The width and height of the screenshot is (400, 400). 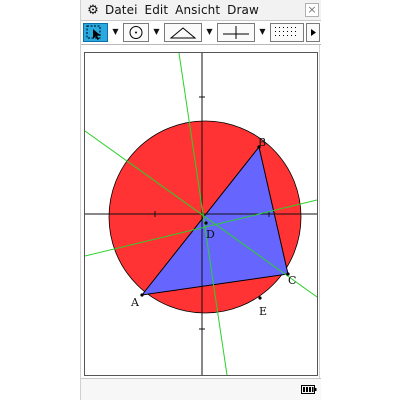 What do you see at coordinates (209, 32) in the screenshot?
I see `triangle-tool-dropdown: ▼` at bounding box center [209, 32].